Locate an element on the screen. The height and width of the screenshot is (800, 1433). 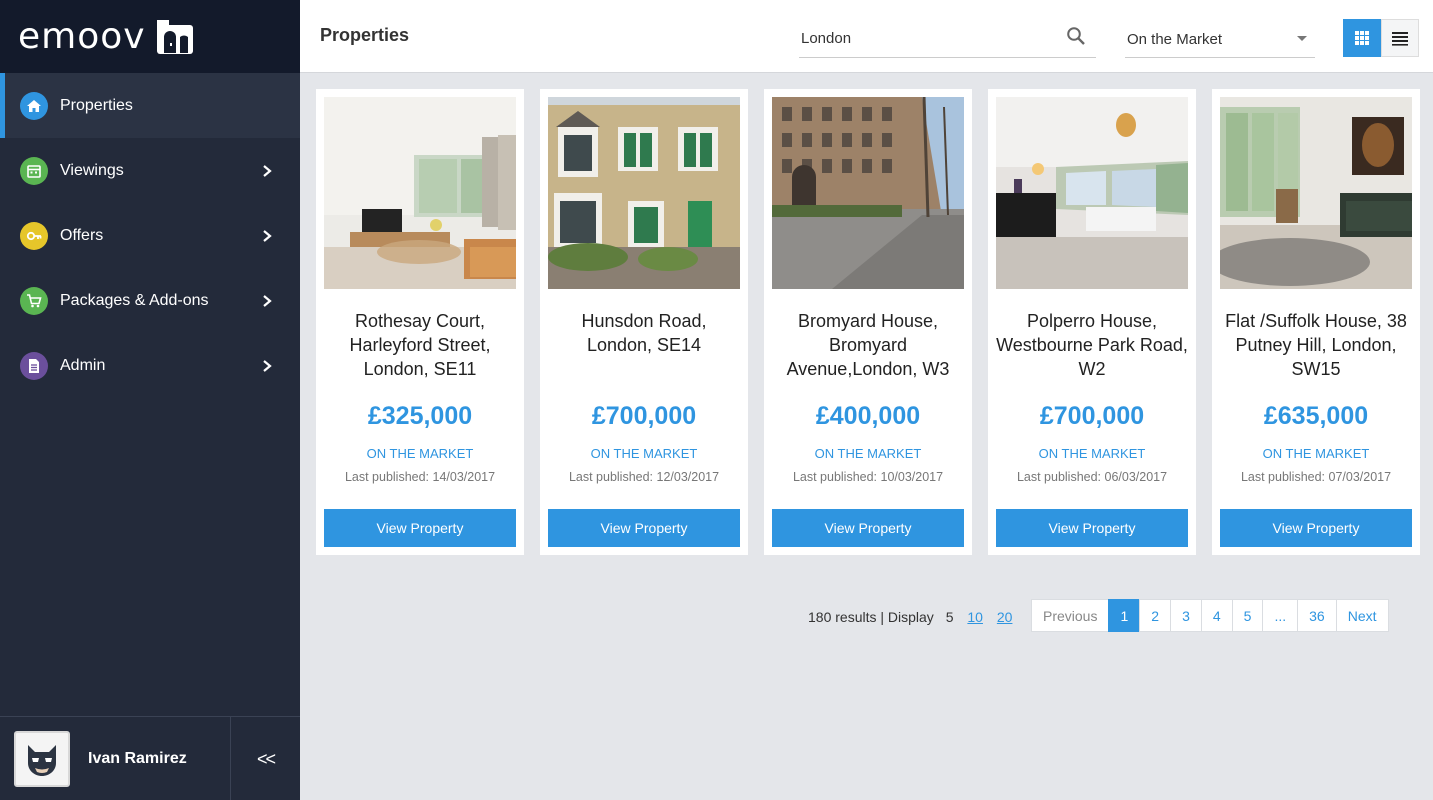
page-button-3: 3 is located at coordinates (1186, 615).